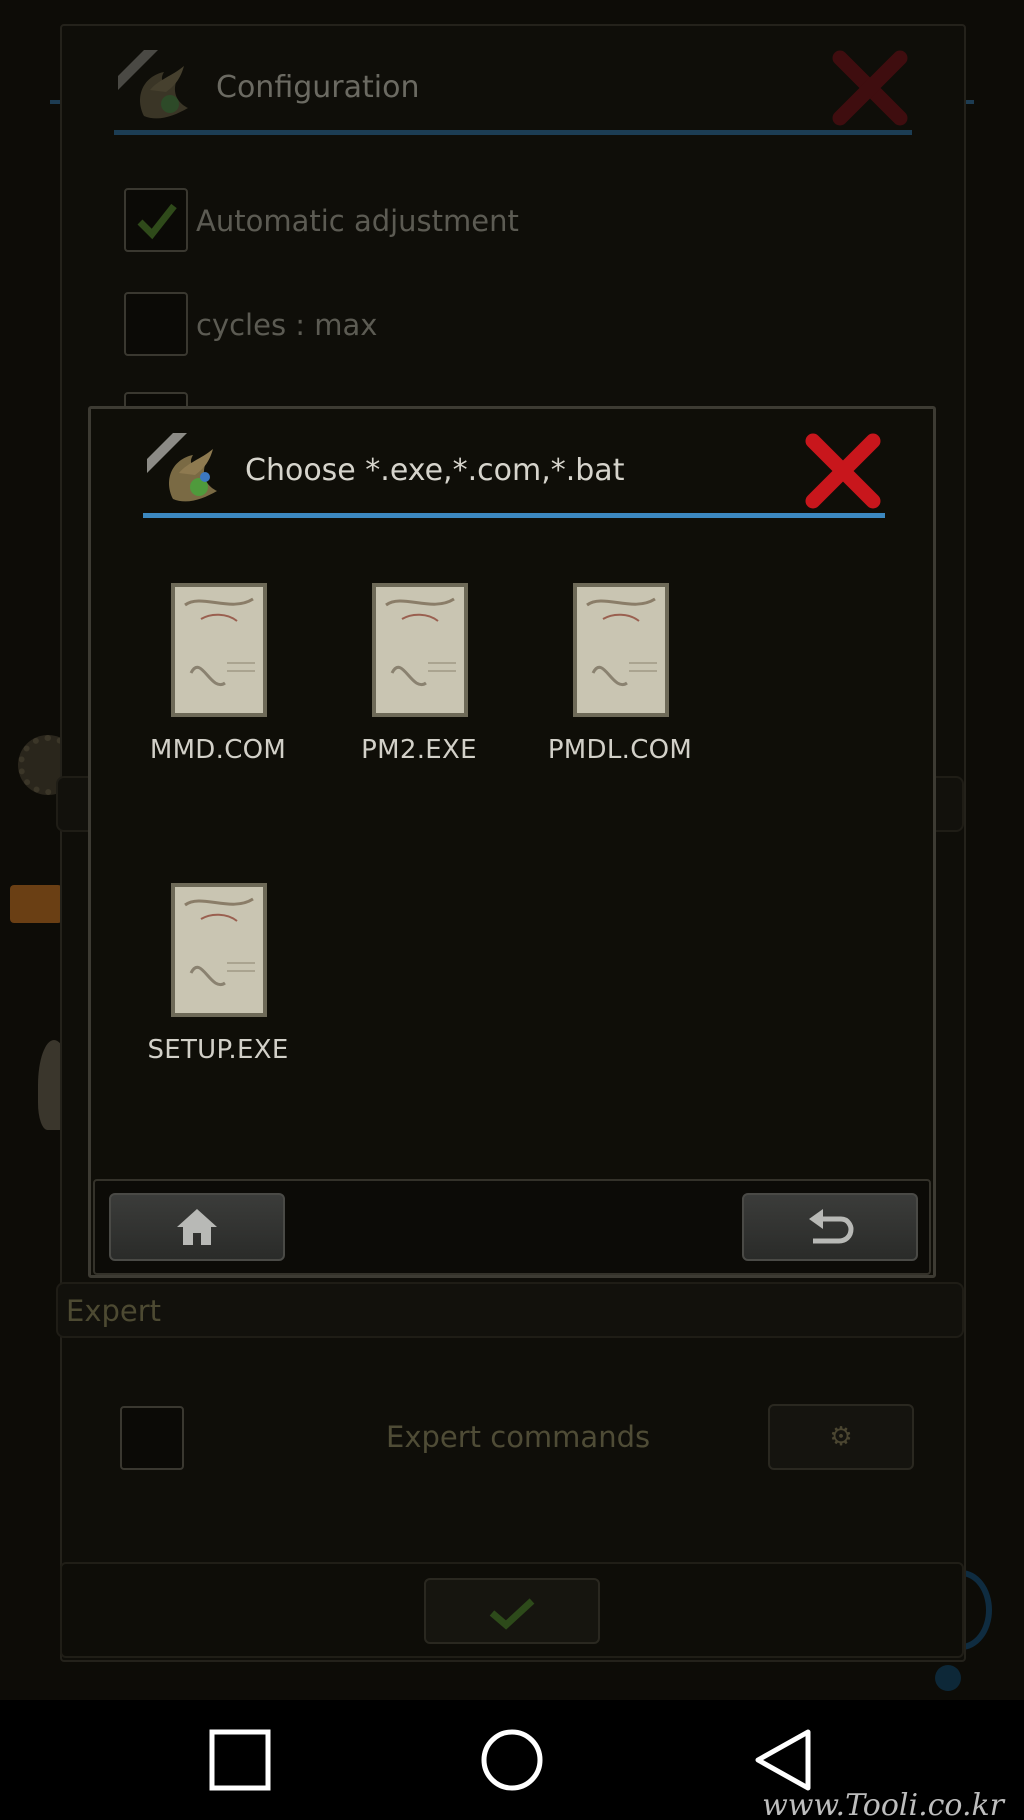 The height and width of the screenshot is (1820, 1024). Describe the element at coordinates (843, 471) in the screenshot. I see `close-icon` at that location.